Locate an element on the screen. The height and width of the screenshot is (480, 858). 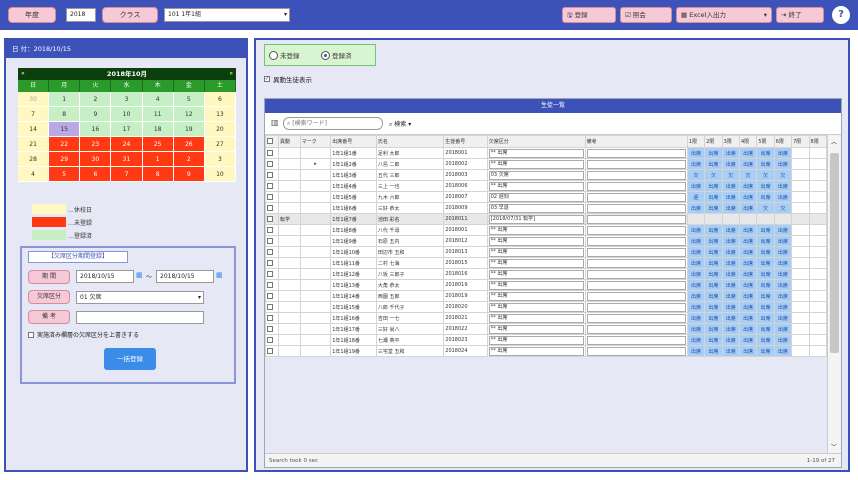
calendar-day: 30 is located at coordinates (34, 99).